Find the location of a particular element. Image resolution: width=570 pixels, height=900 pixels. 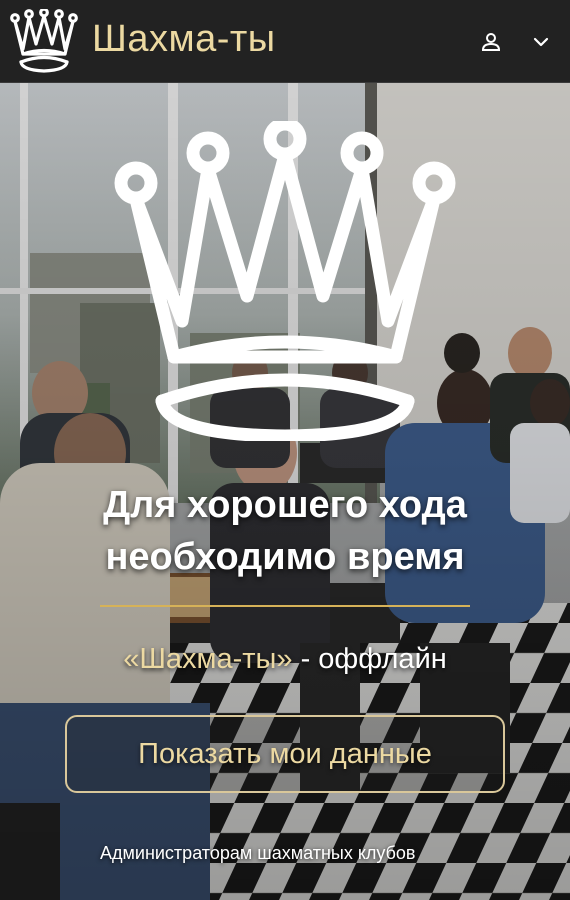

subtitle-brand: «Шахма-ты» is located at coordinates (208, 659).